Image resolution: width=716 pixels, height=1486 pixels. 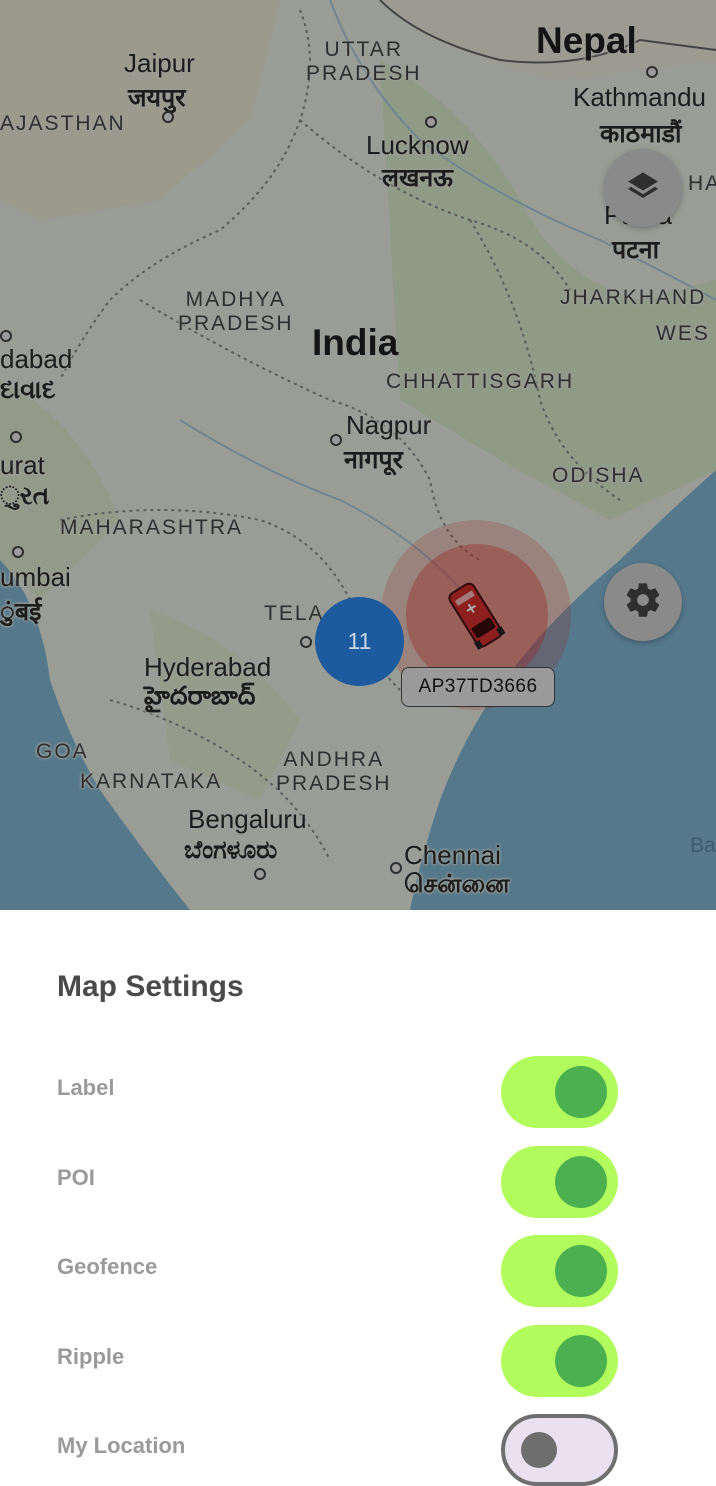 I want to click on settings-button, so click(x=643, y=602).